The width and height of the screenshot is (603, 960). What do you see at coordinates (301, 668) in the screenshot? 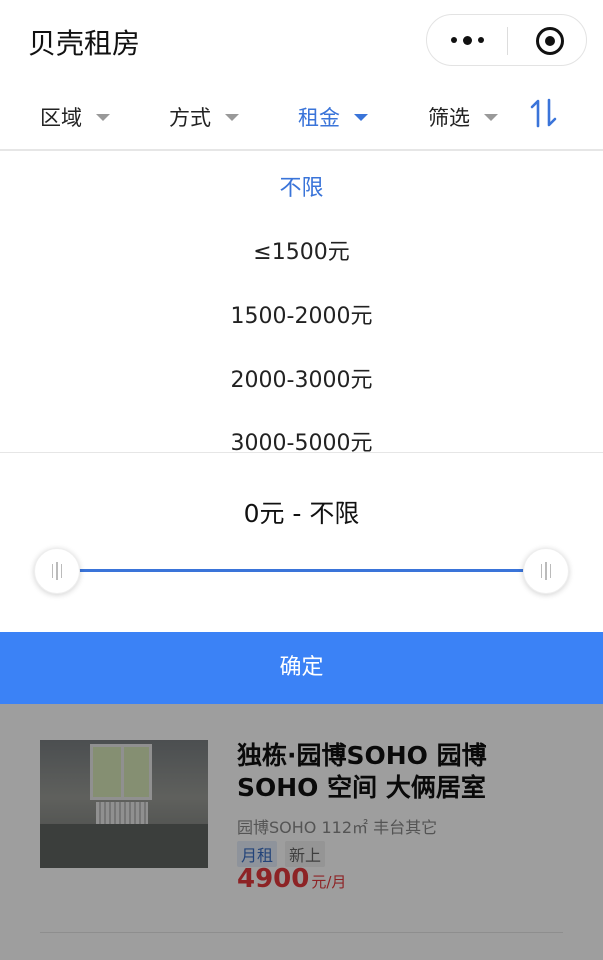
I see `confirm-button: 确定` at bounding box center [301, 668].